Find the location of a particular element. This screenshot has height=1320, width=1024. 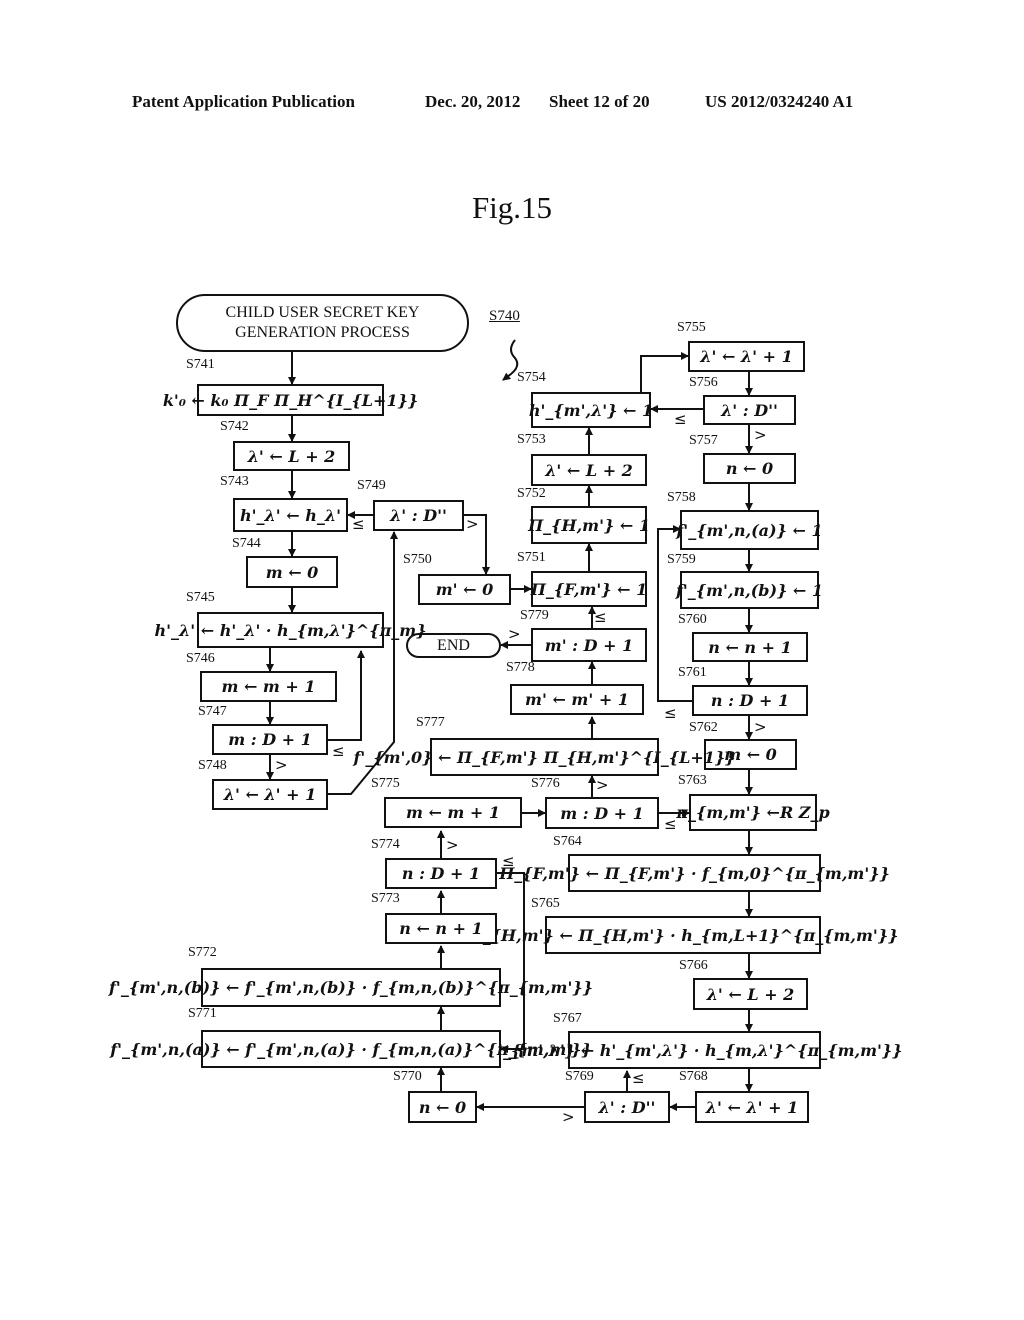

cond-s769-le: ≤ is located at coordinates (638, 1078).